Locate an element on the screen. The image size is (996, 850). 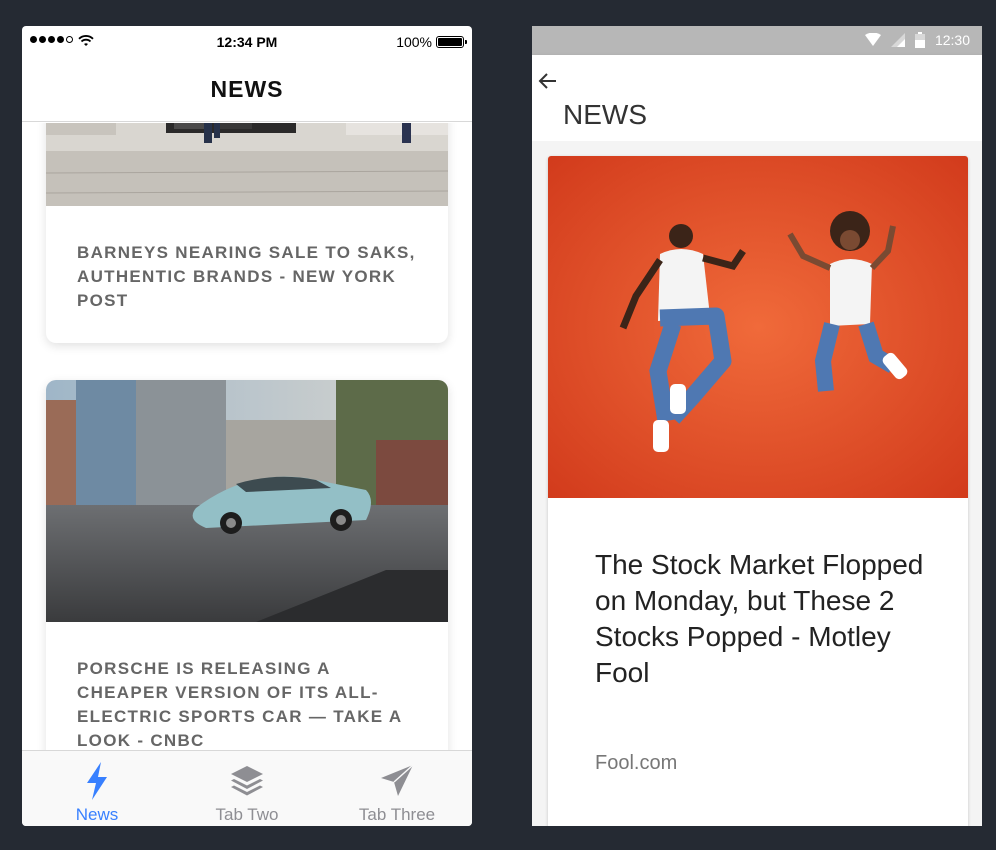
tab-label: Tab Three is located at coordinates (397, 814).